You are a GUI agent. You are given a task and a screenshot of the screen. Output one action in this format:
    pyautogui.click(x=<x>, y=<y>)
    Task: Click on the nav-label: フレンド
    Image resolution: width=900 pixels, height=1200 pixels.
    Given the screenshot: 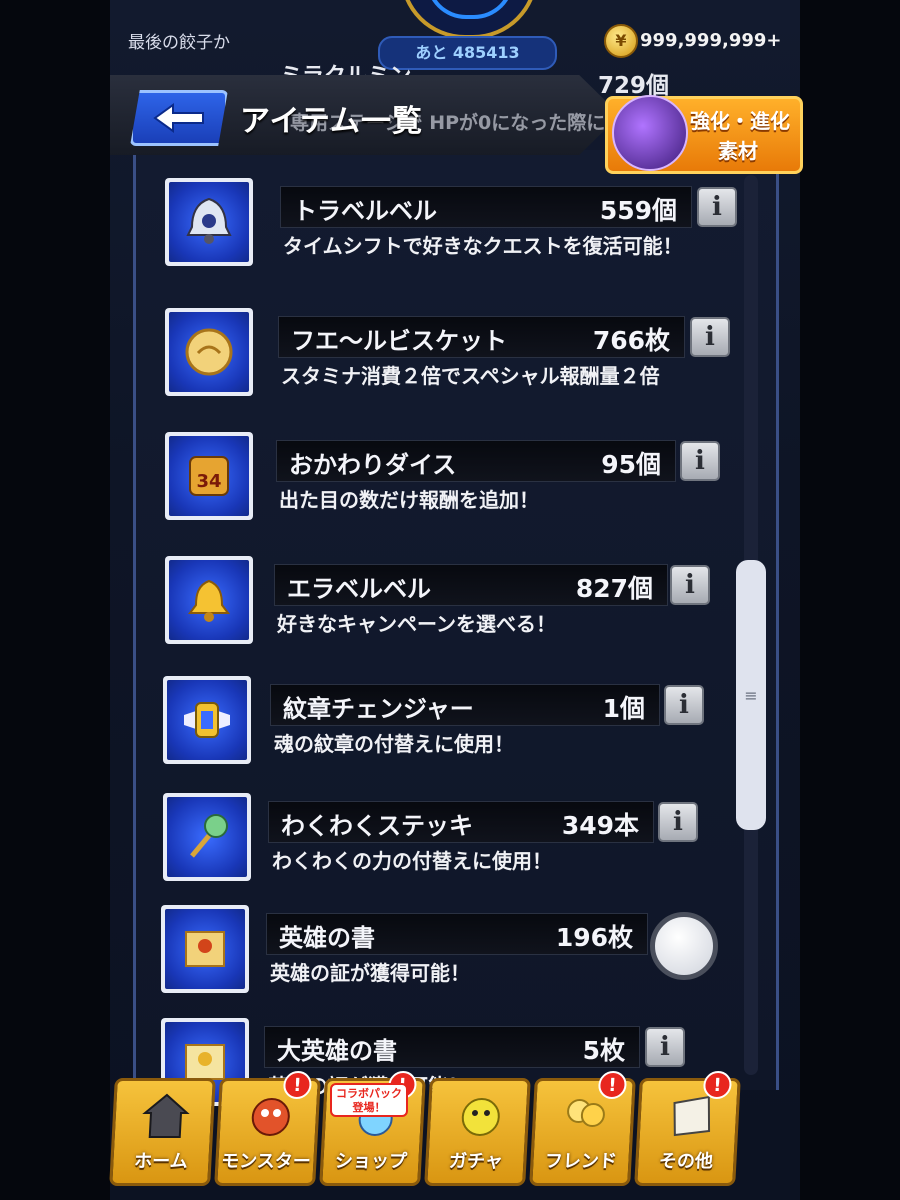 What is the action you would take?
    pyautogui.click(x=581, y=1161)
    